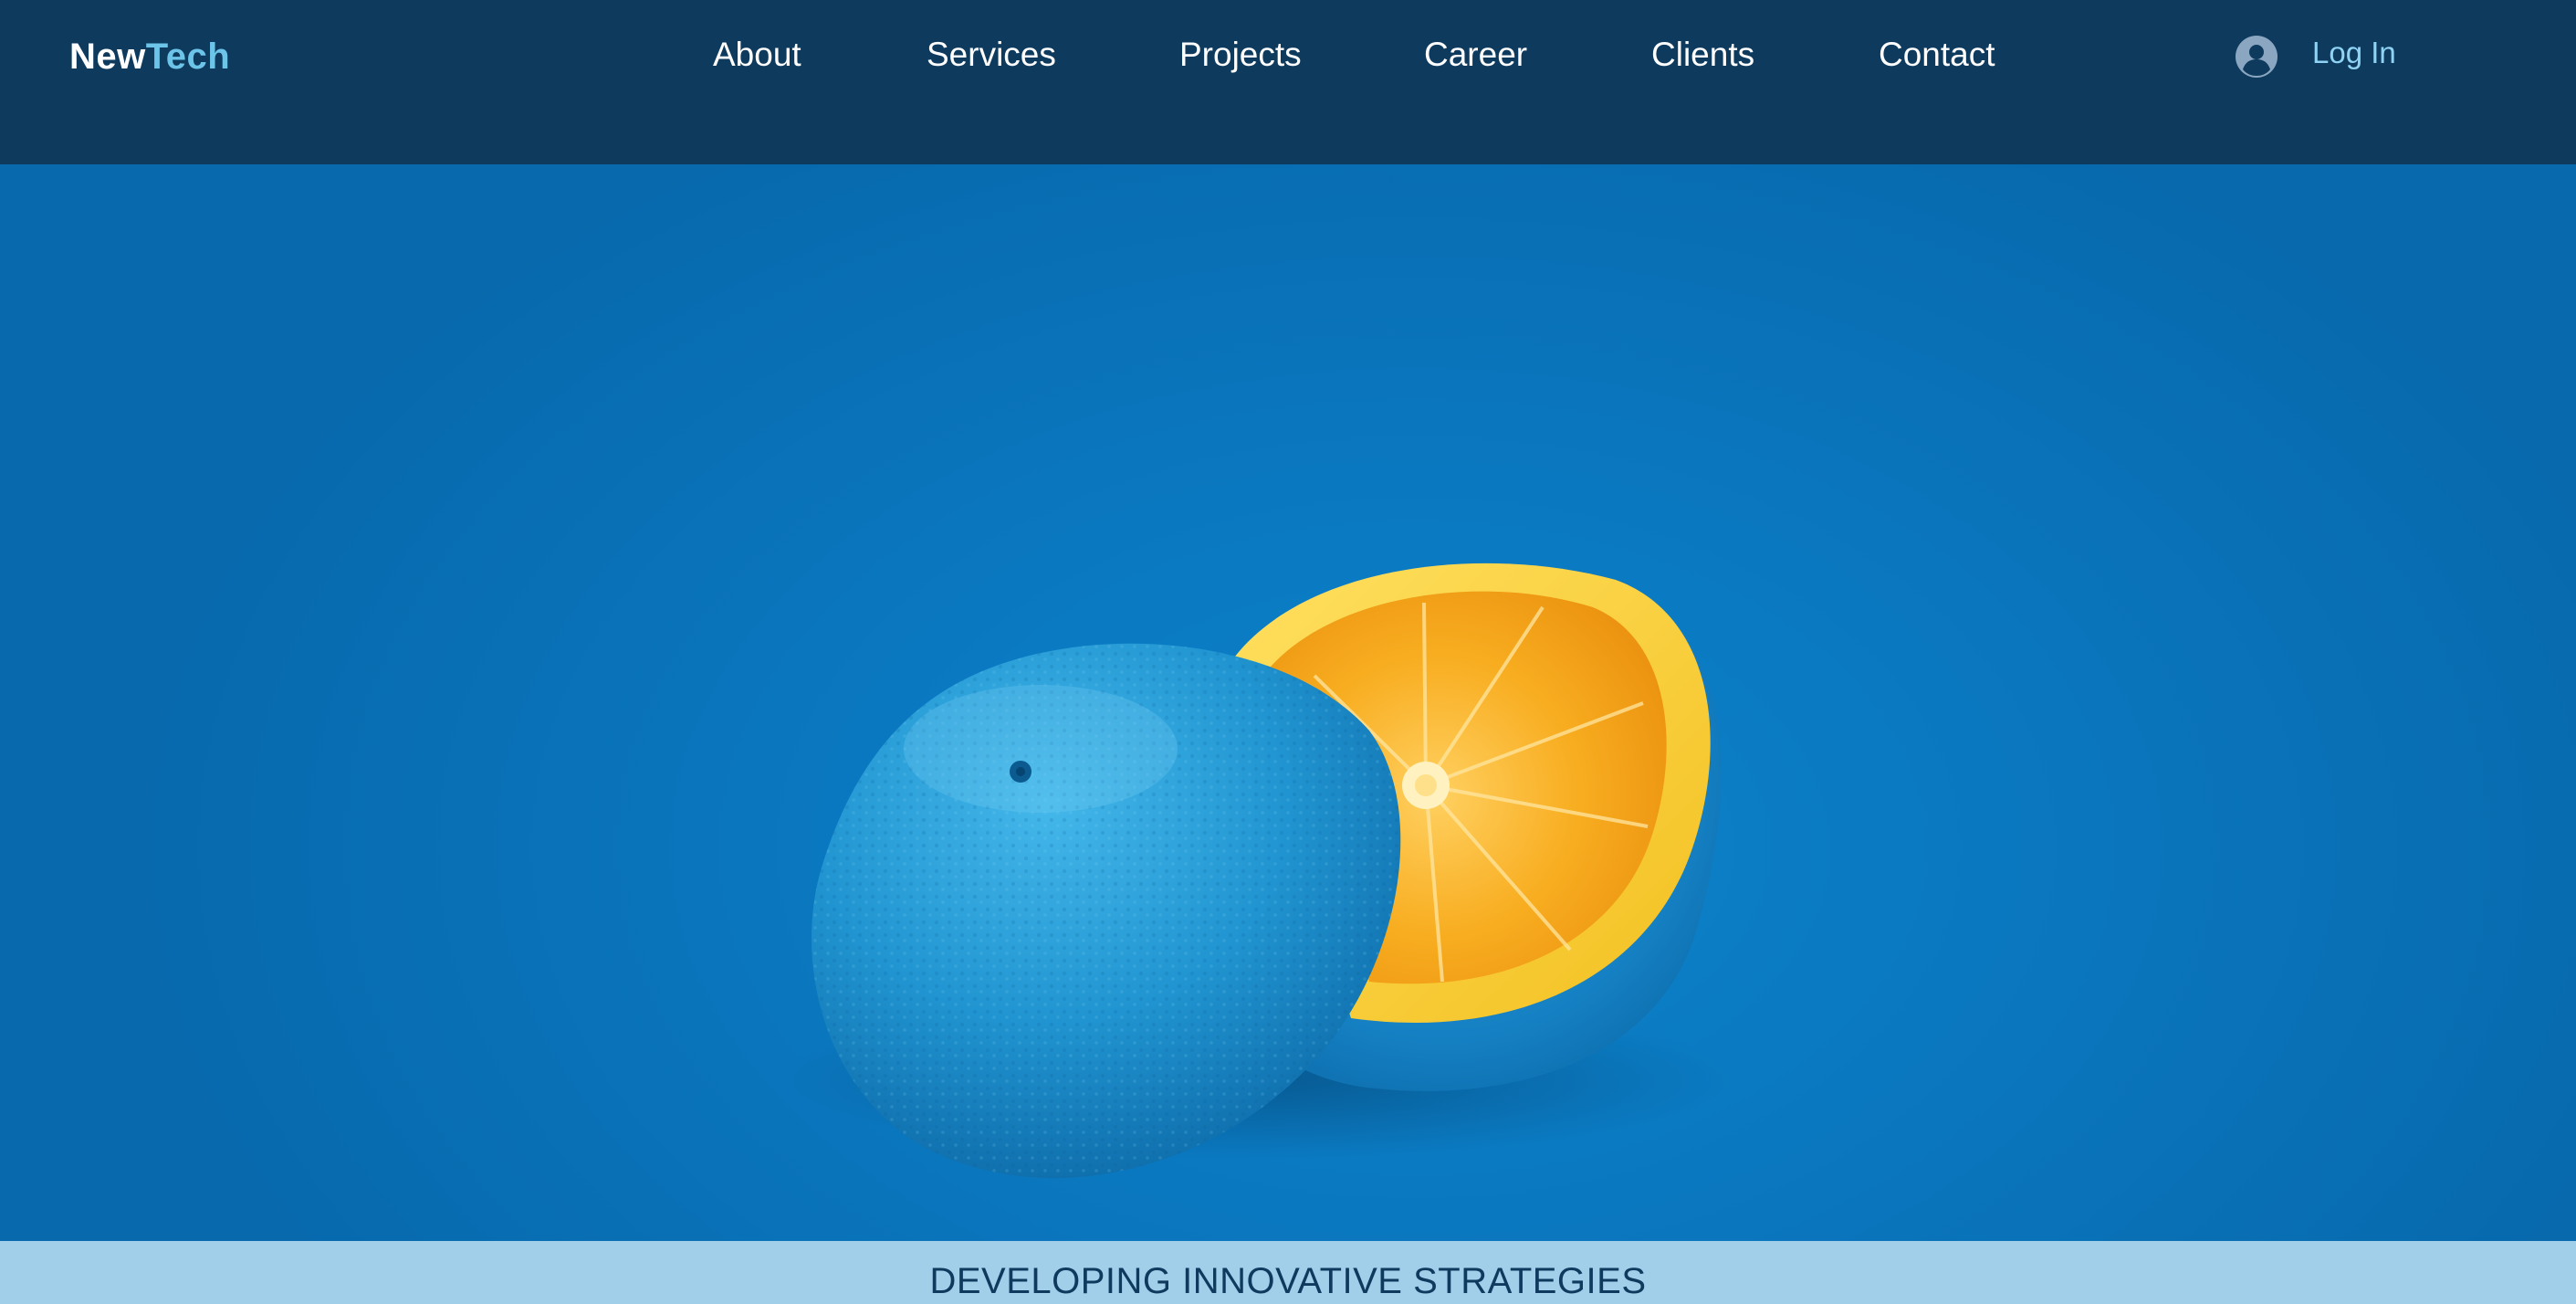 This screenshot has width=2576, height=1304. I want to click on nav-item-clients: Clients, so click(1703, 55).